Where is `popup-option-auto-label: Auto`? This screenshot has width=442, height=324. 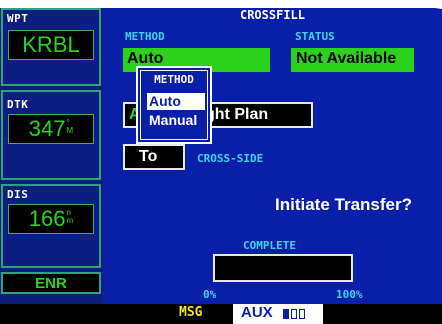
popup-option-auto-label: Auto is located at coordinates (165, 101).